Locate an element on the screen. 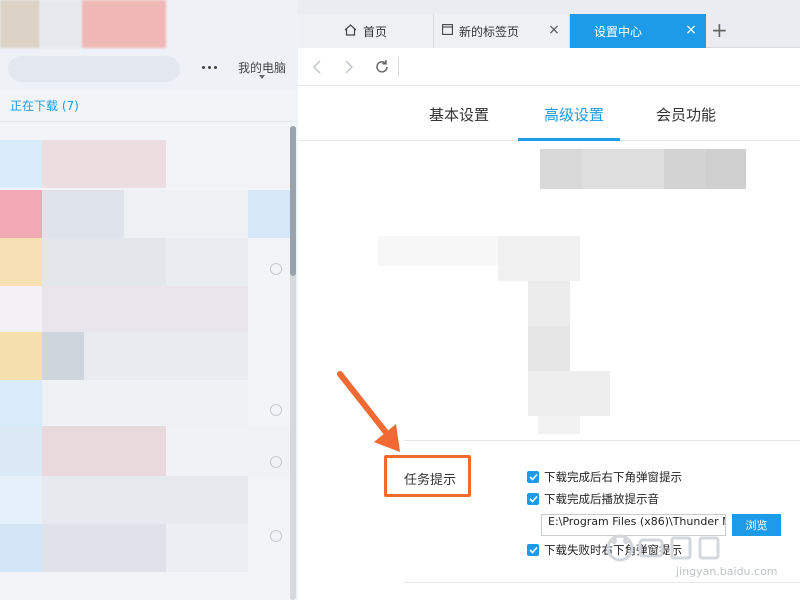  left-header: 我的电脑 is located at coordinates (149, 45).